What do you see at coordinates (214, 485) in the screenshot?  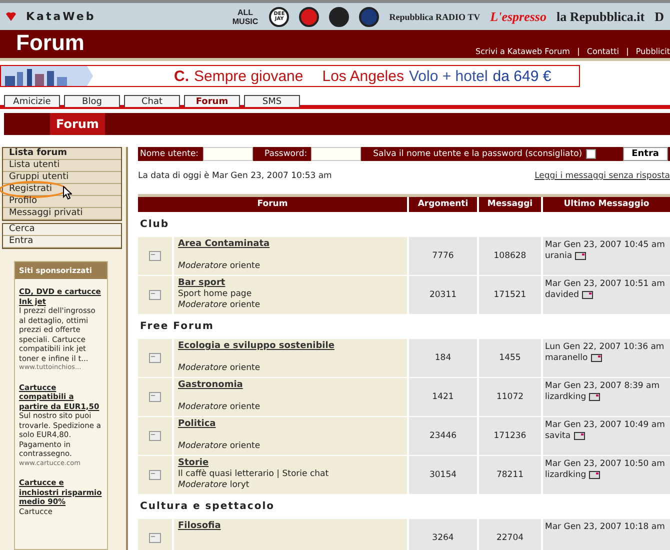 I see `moderator-text: Moderatore loryt` at bounding box center [214, 485].